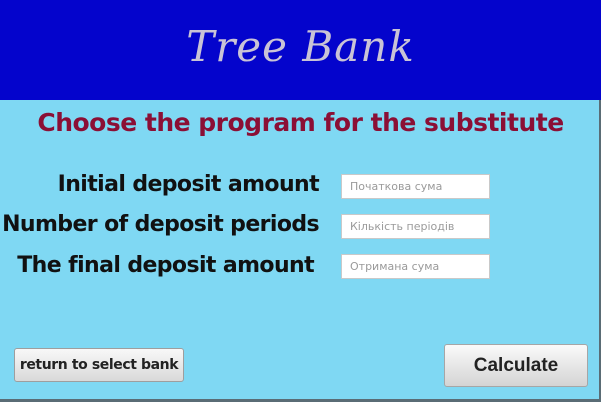 The width and height of the screenshot is (601, 402). I want to click on final-deposit-label: The final deposit amount, so click(165, 265).